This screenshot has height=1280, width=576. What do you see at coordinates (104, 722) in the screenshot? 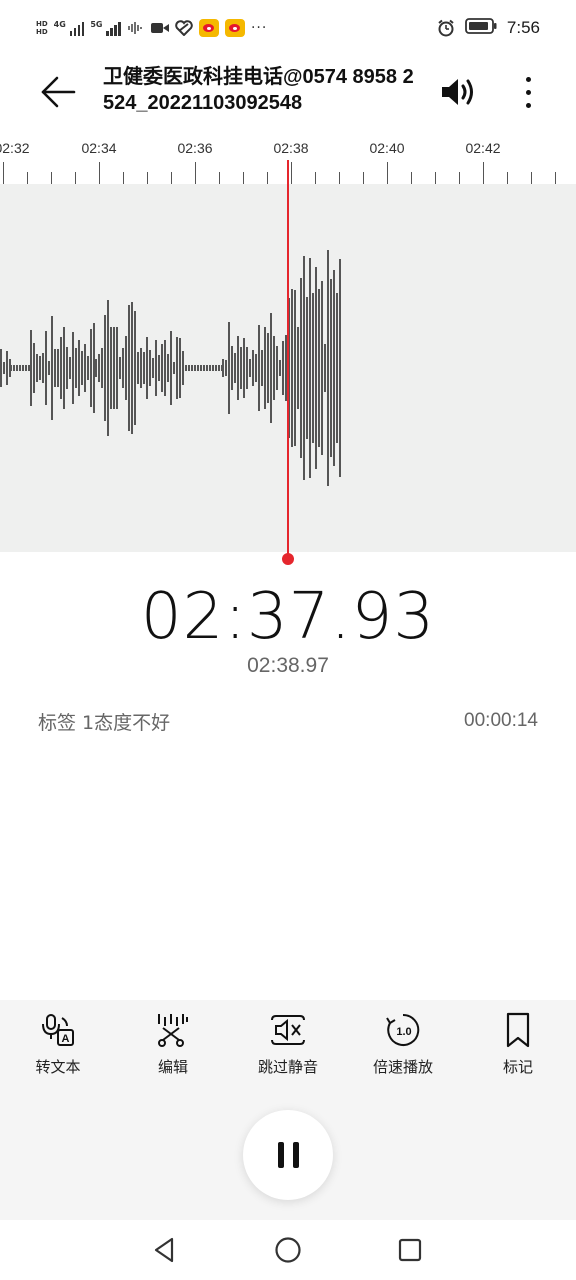
I see `tag-label: 标签 1态度不好` at bounding box center [104, 722].